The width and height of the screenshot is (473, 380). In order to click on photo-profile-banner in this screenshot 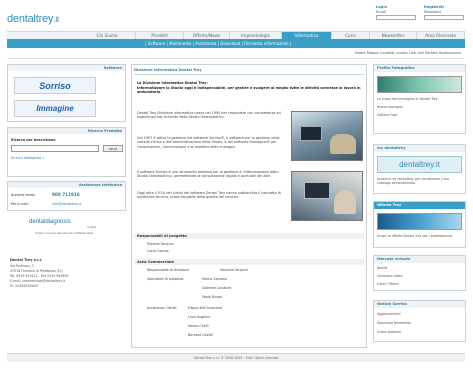, I will do `click(419, 84)`.